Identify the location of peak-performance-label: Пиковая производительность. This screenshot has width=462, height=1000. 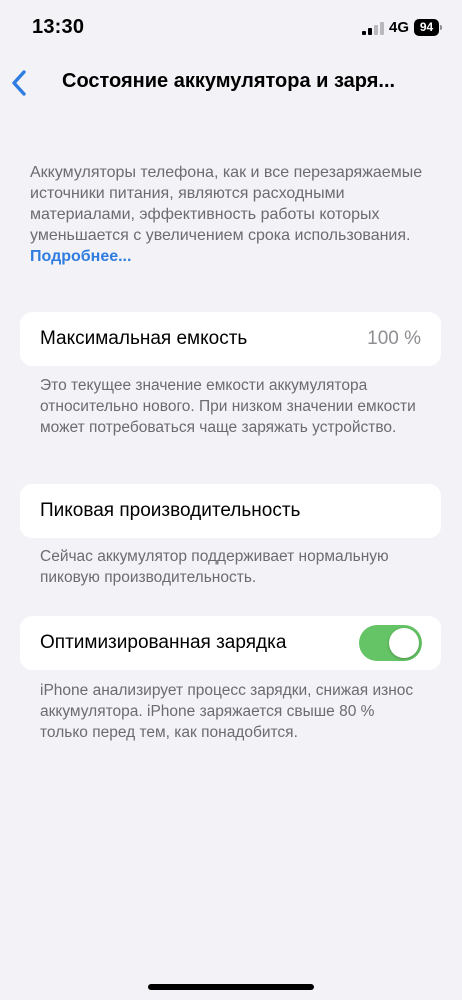
(170, 510).